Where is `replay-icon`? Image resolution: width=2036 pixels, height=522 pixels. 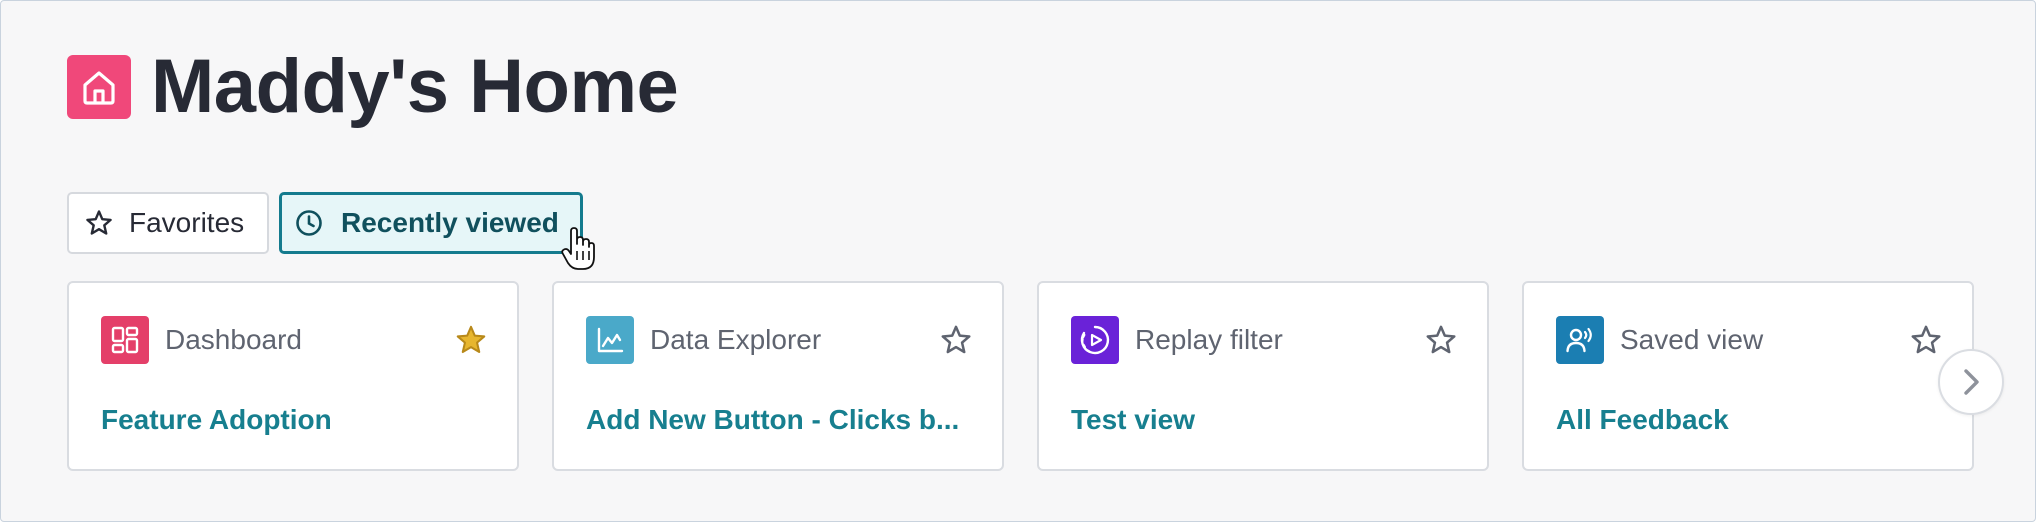 replay-icon is located at coordinates (1095, 340).